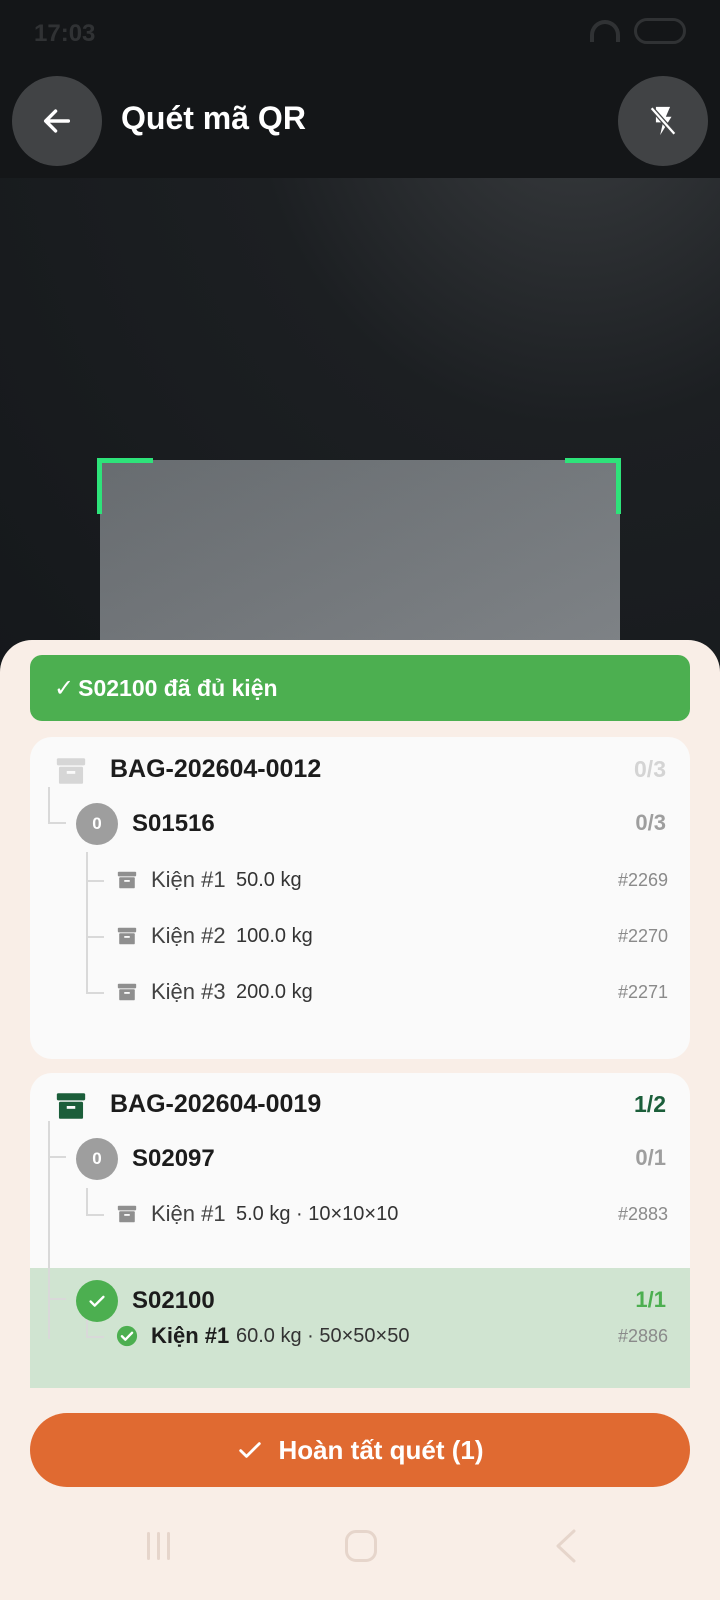 The height and width of the screenshot is (1600, 720). Describe the element at coordinates (605, 31) in the screenshot. I see `wifi-icon` at that location.